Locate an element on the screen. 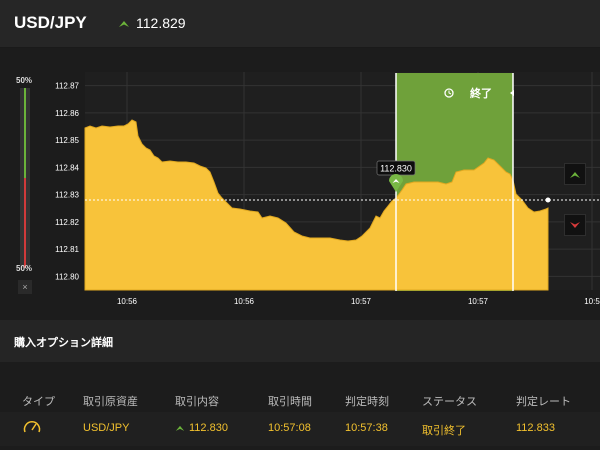  current-price: 112.829 is located at coordinates (152, 23).